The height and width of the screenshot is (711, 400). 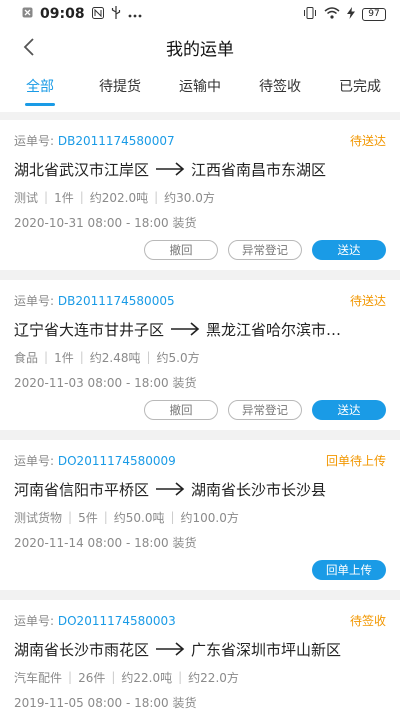 I want to click on vibrate-icon, so click(x=310, y=14).